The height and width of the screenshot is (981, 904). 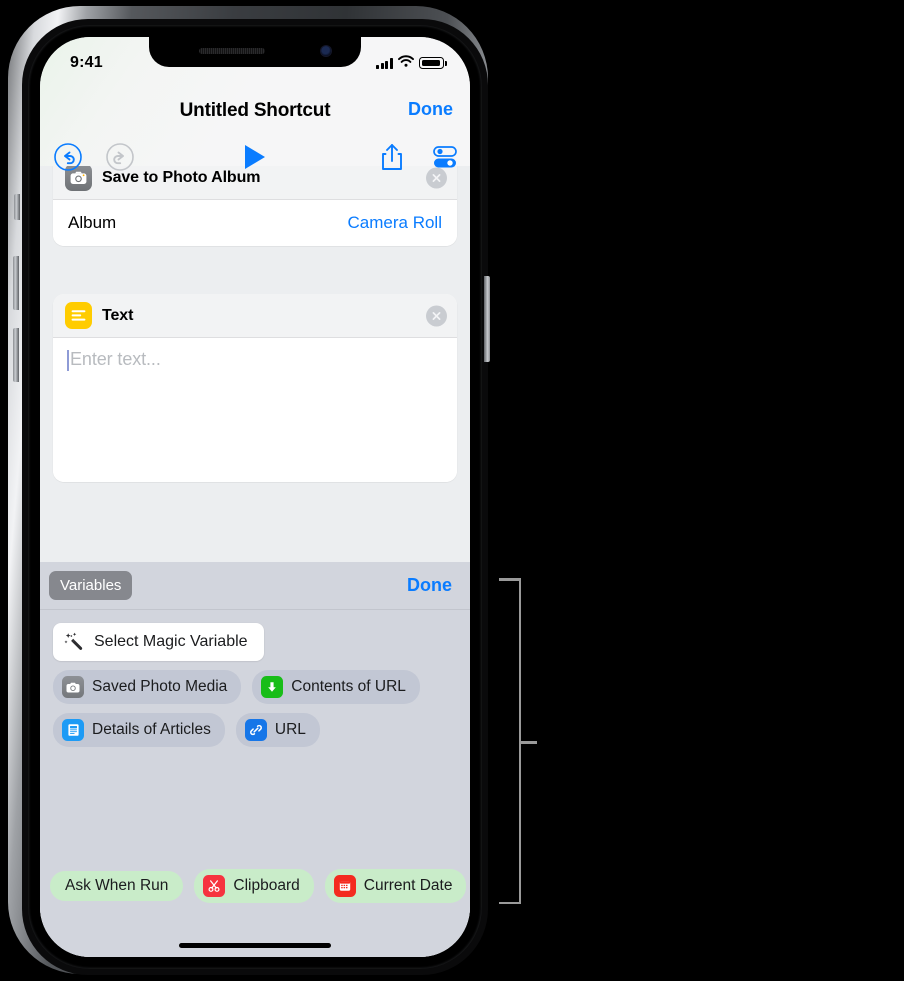 I want to click on calendar-icon, so click(x=344, y=886).